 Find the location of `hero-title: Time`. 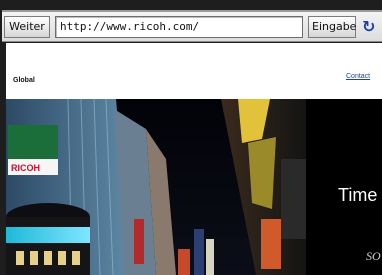

hero-title: Time is located at coordinates (358, 195).